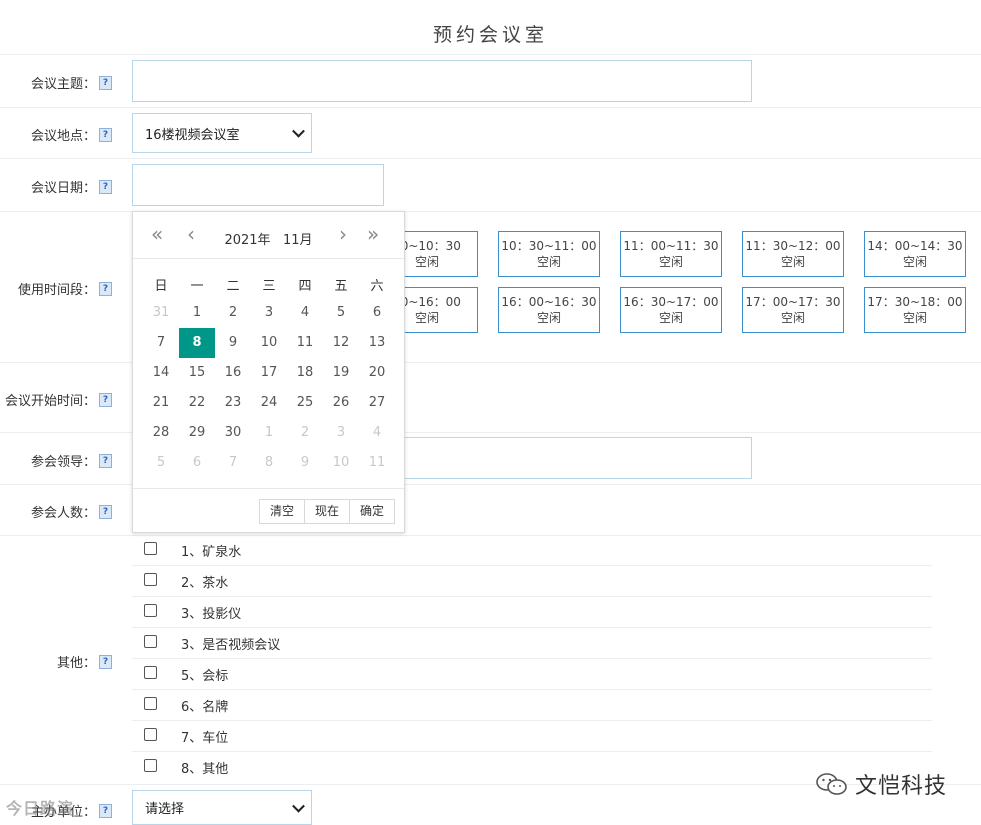  Describe the element at coordinates (549, 302) in the screenshot. I see `timeslot-time: 16：00~16：30` at that location.